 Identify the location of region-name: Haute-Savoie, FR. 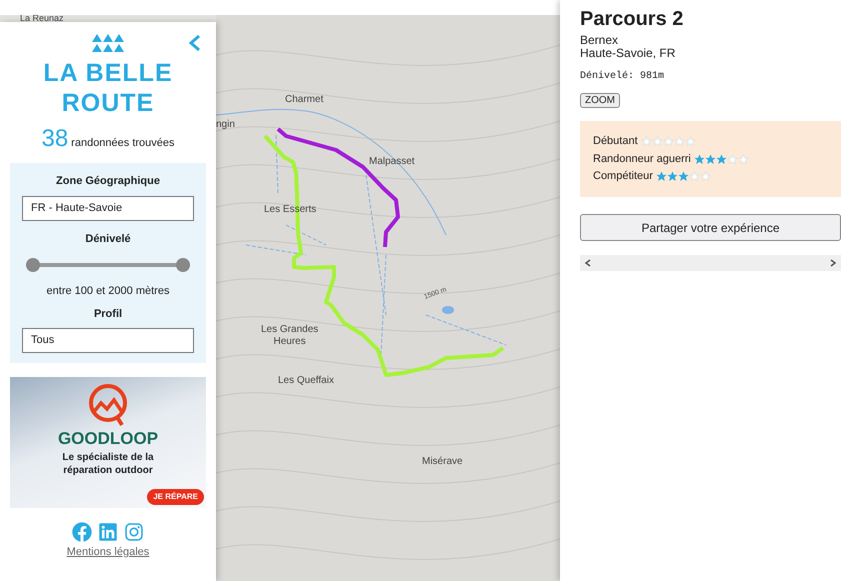
(628, 53).